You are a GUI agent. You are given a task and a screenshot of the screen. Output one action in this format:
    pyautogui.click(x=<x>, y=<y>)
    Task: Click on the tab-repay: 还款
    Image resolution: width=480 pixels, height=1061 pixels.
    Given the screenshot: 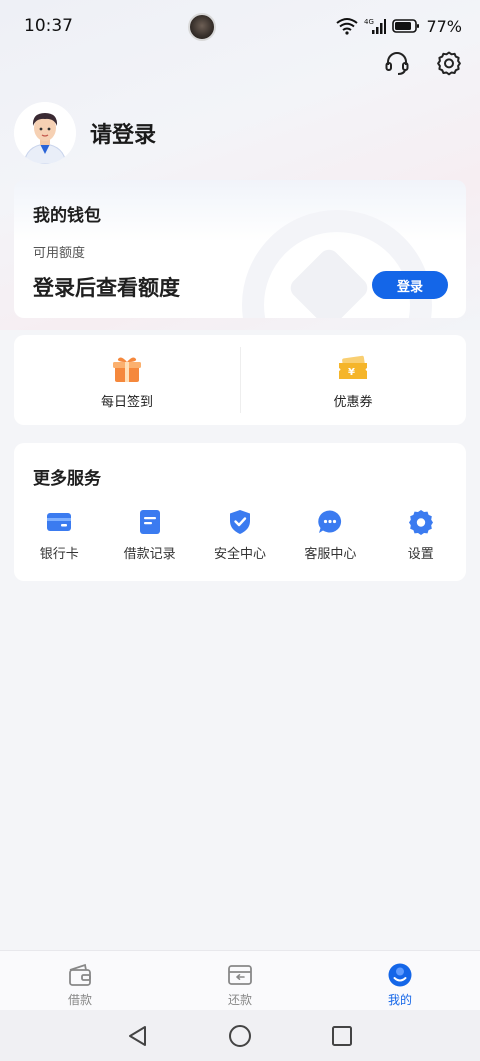 What is the action you would take?
    pyautogui.click(x=240, y=980)
    